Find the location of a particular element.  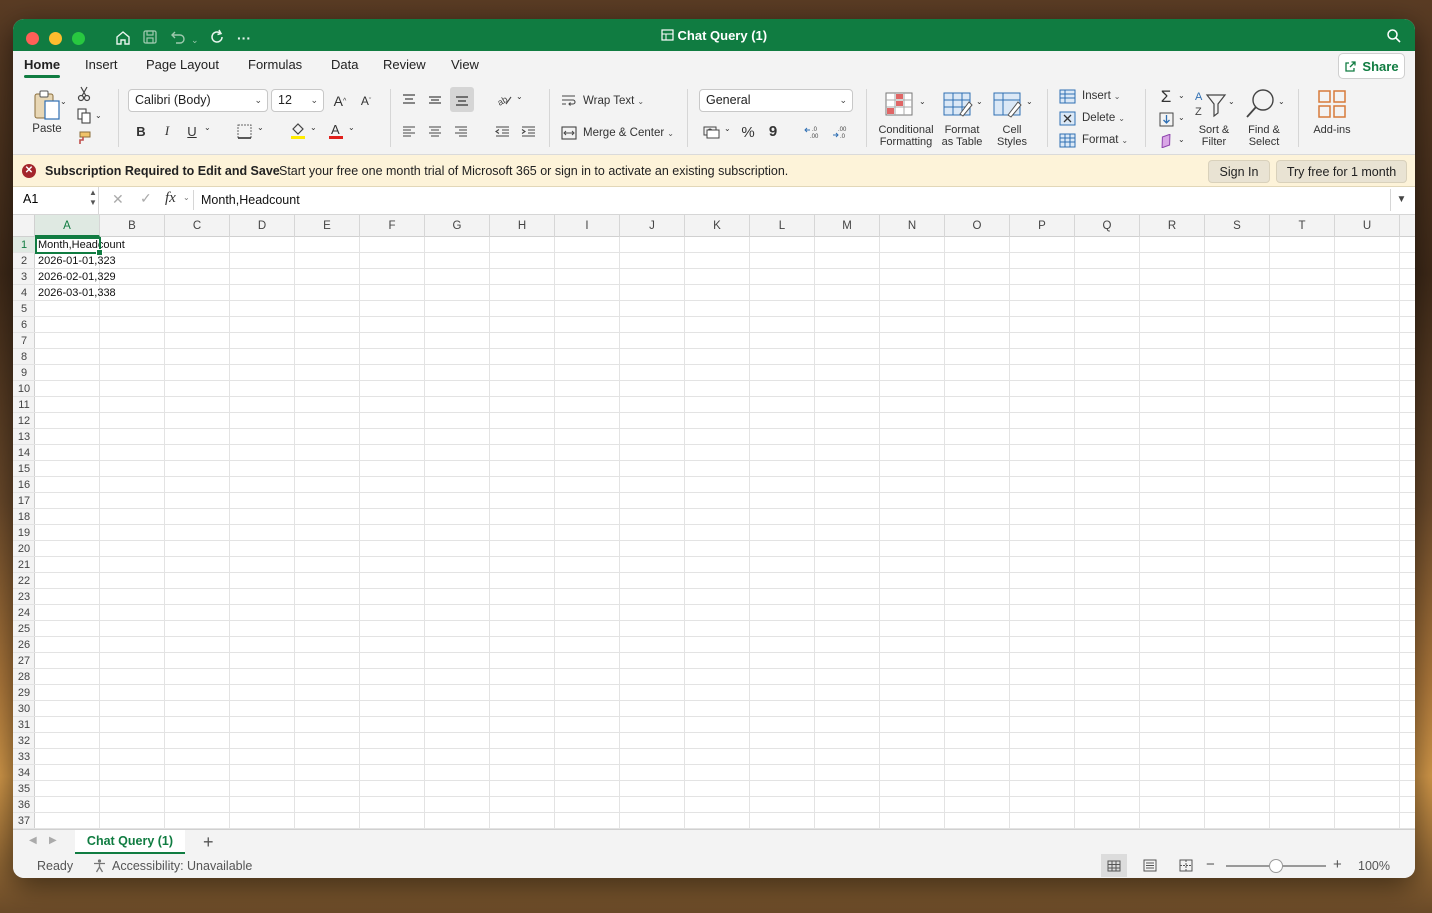

row-header-25: 25 is located at coordinates (24, 629).